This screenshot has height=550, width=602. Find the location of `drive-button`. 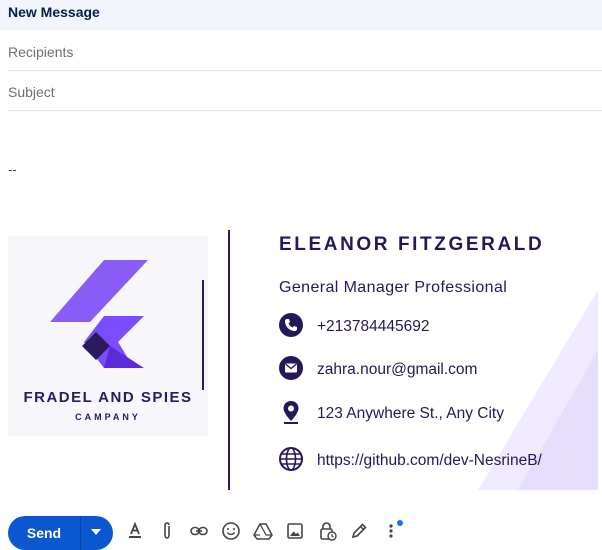

drive-button is located at coordinates (263, 531).